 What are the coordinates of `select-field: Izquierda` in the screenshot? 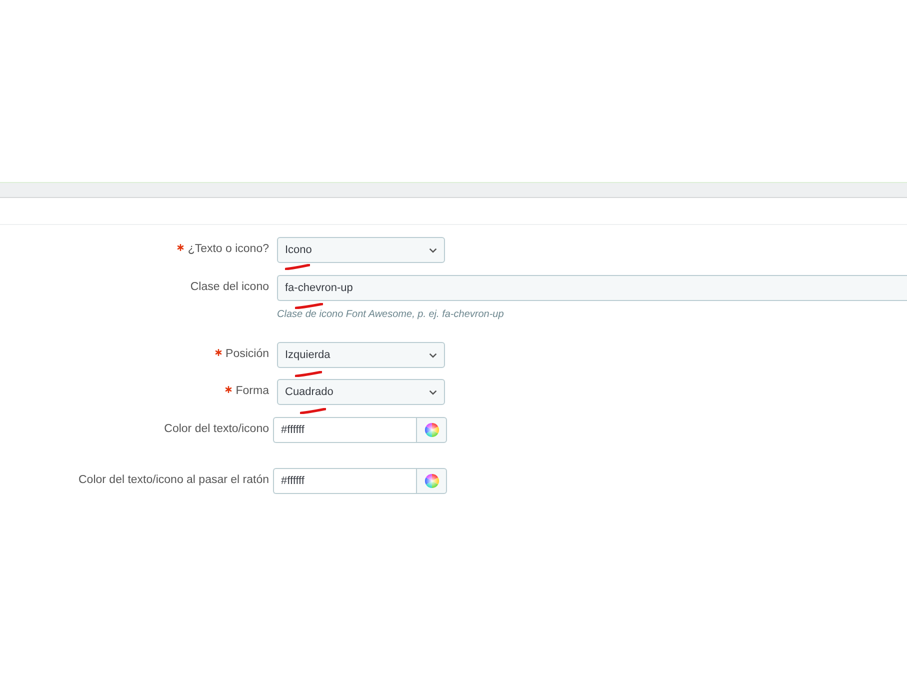 It's located at (361, 355).